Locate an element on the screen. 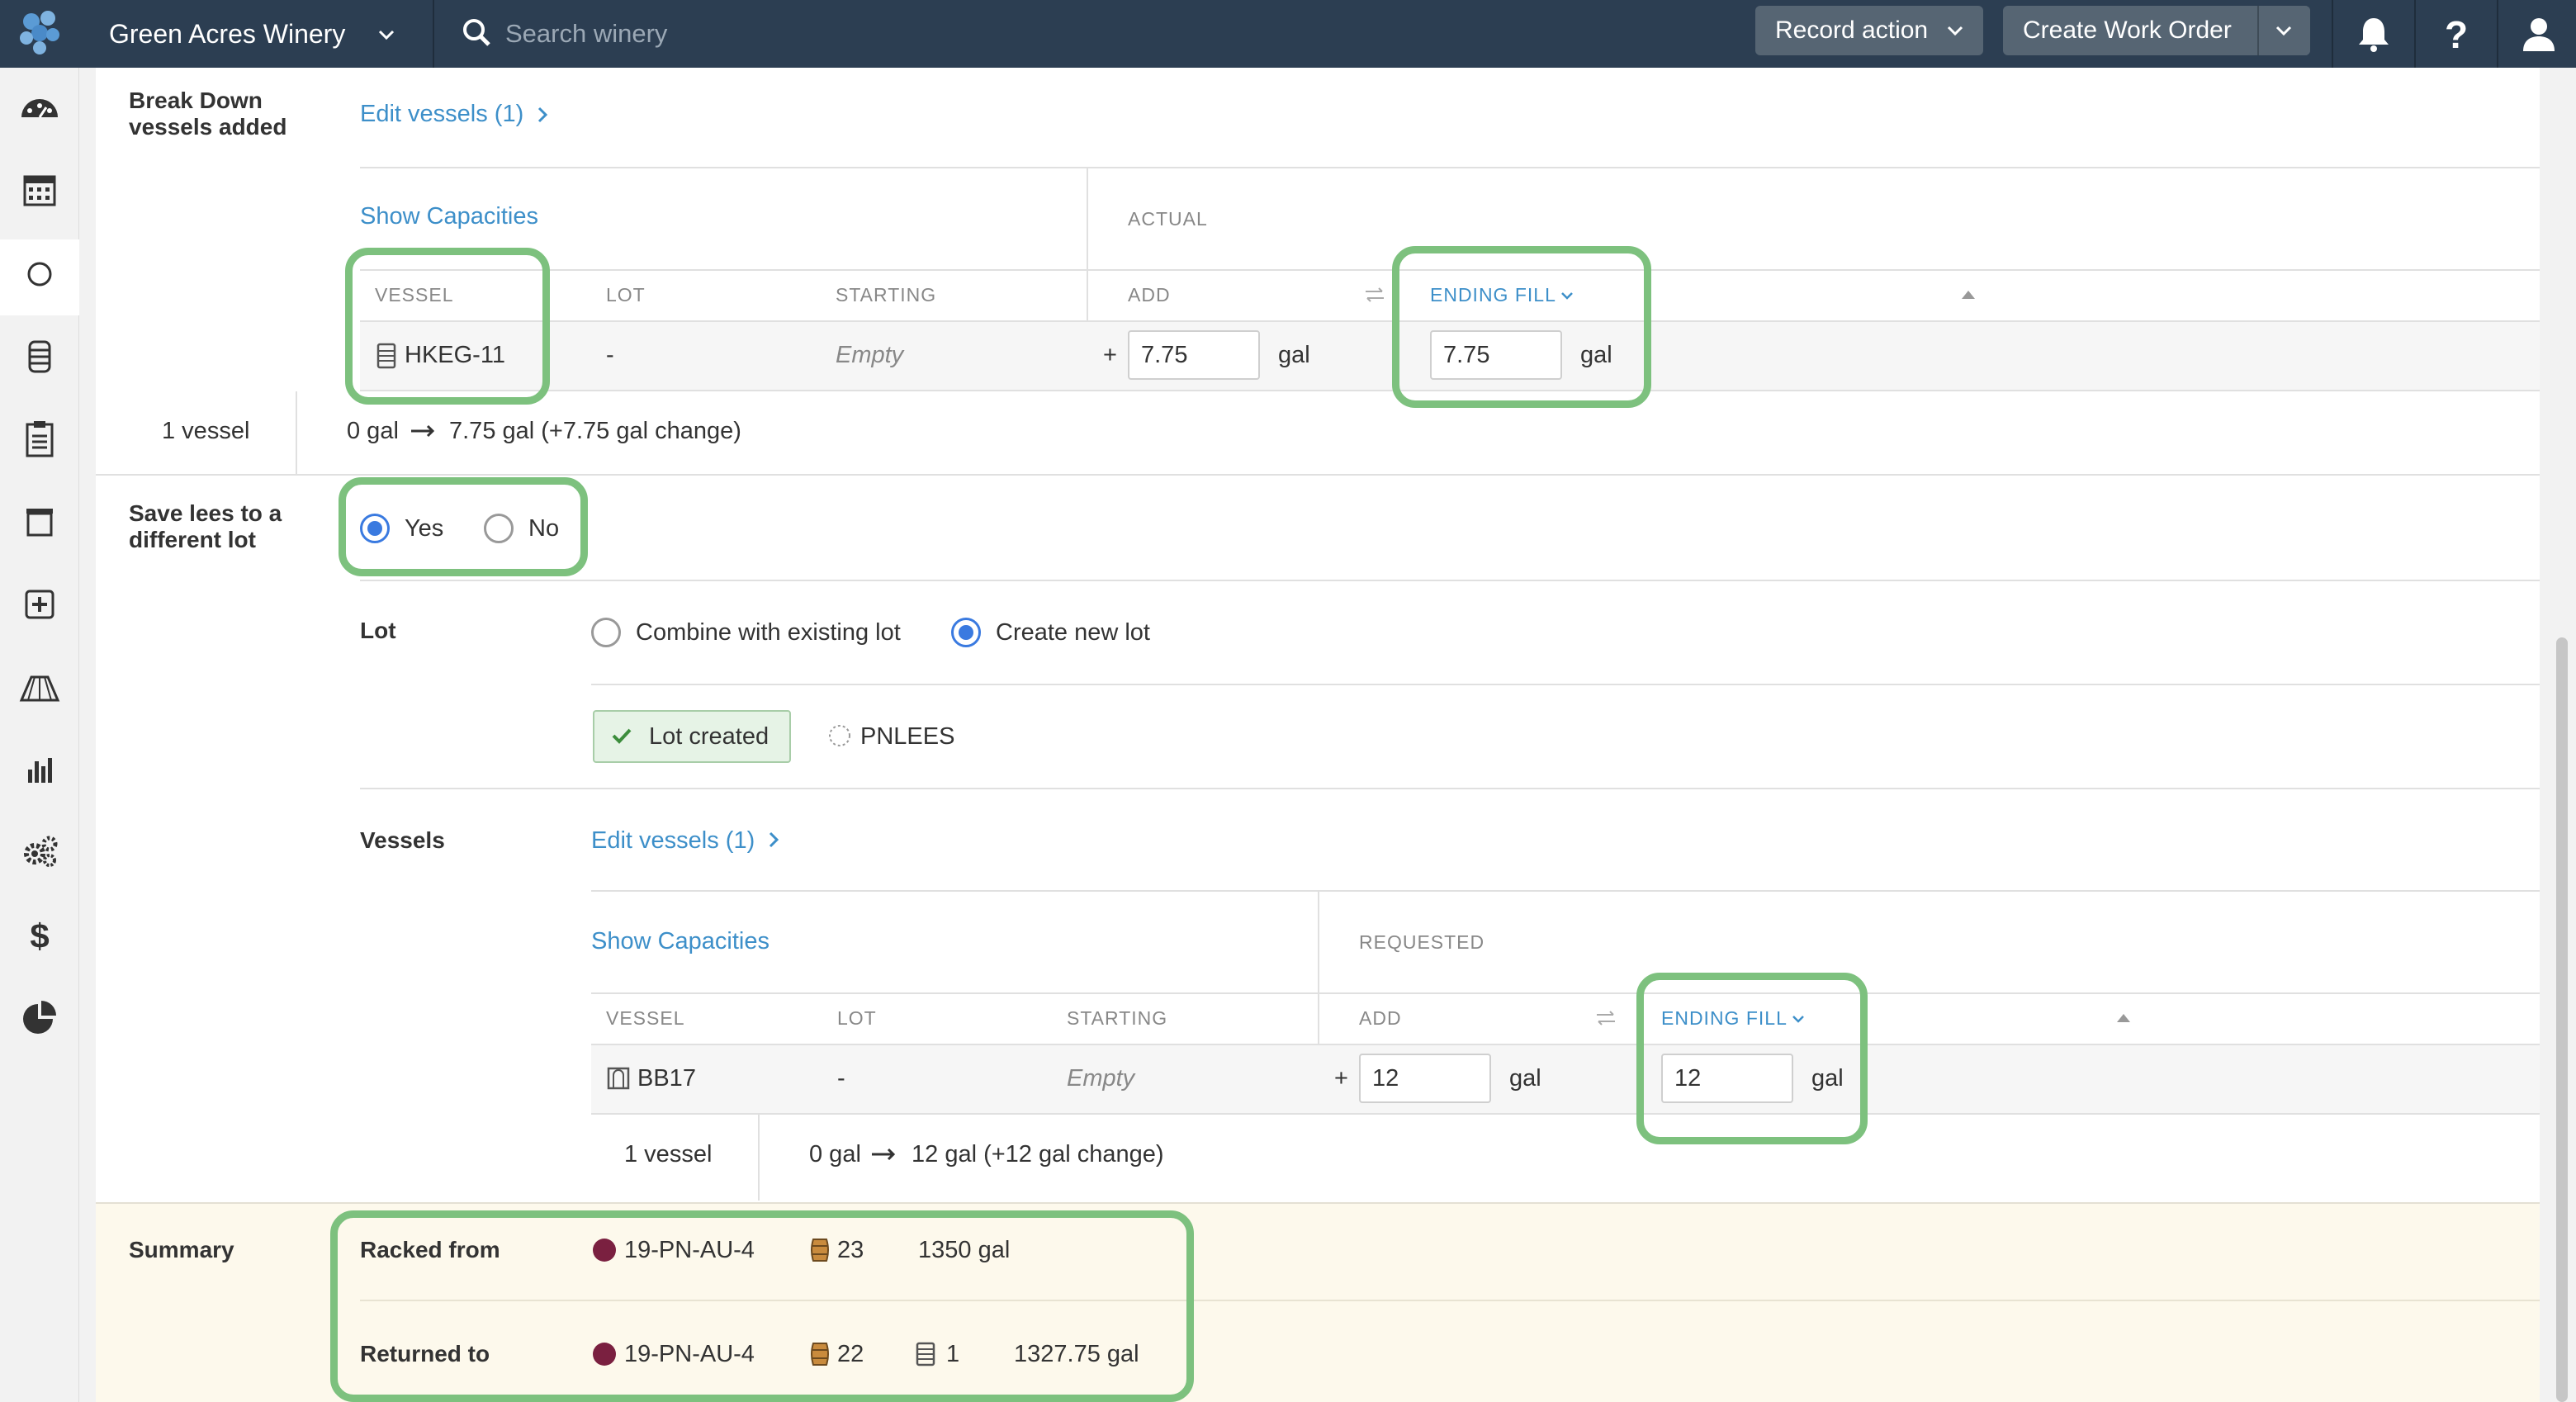 Image resolution: width=2576 pixels, height=1402 pixels. gears-icon is located at coordinates (39, 852).